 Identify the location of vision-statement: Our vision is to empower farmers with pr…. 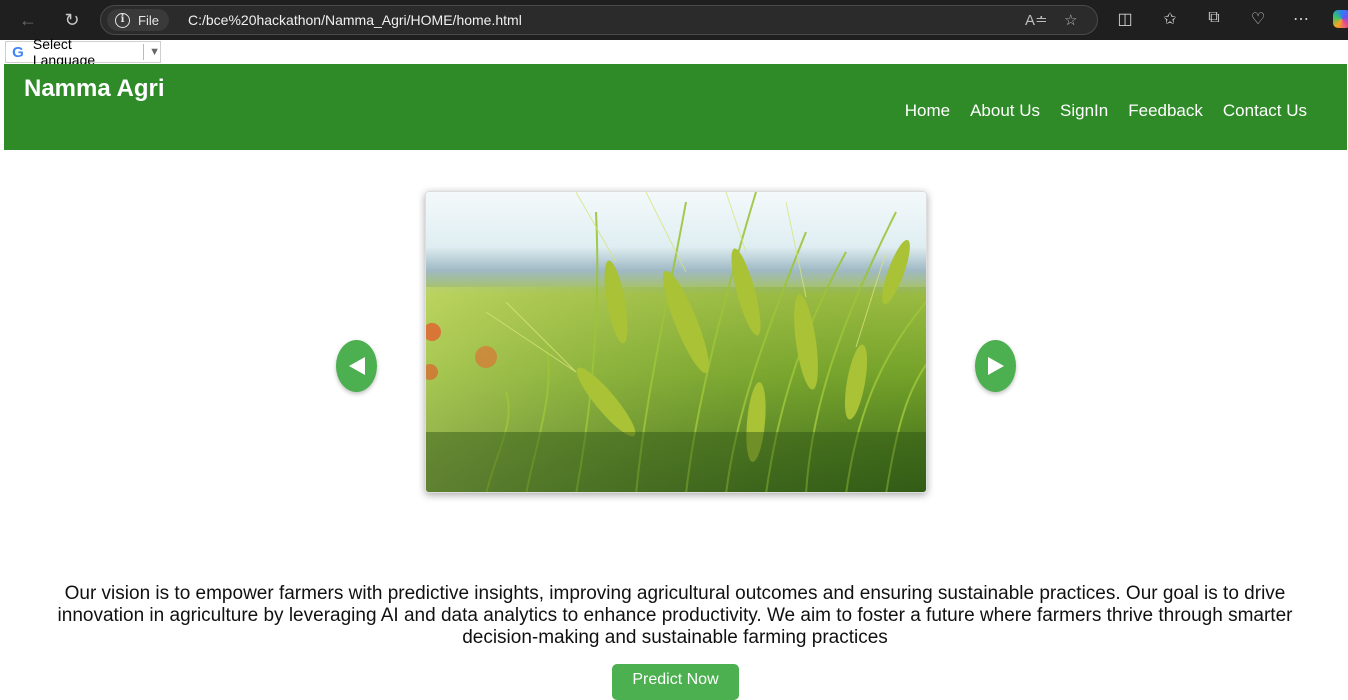
(675, 615).